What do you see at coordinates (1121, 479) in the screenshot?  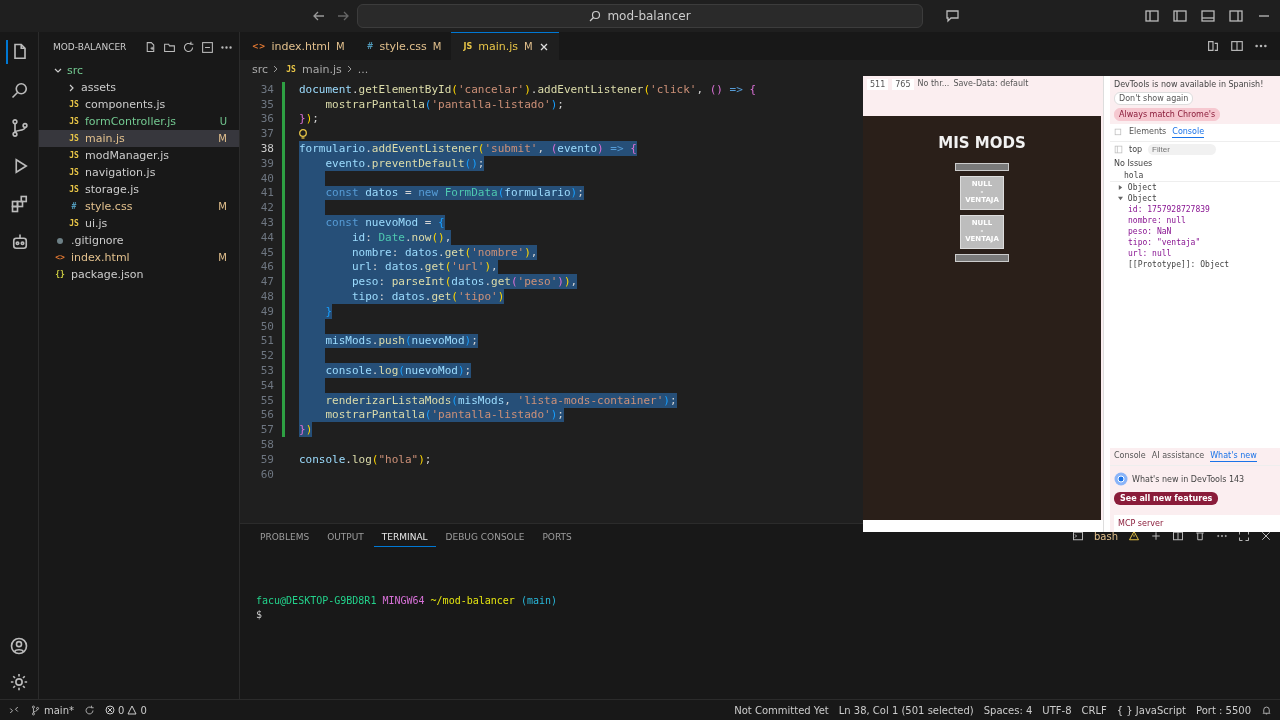 I see `chrome-icon` at bounding box center [1121, 479].